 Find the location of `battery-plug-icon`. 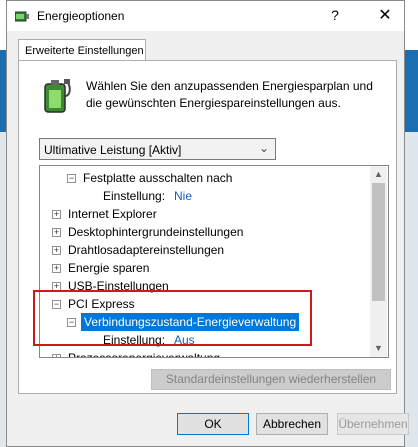

battery-plug-icon is located at coordinates (57, 96).